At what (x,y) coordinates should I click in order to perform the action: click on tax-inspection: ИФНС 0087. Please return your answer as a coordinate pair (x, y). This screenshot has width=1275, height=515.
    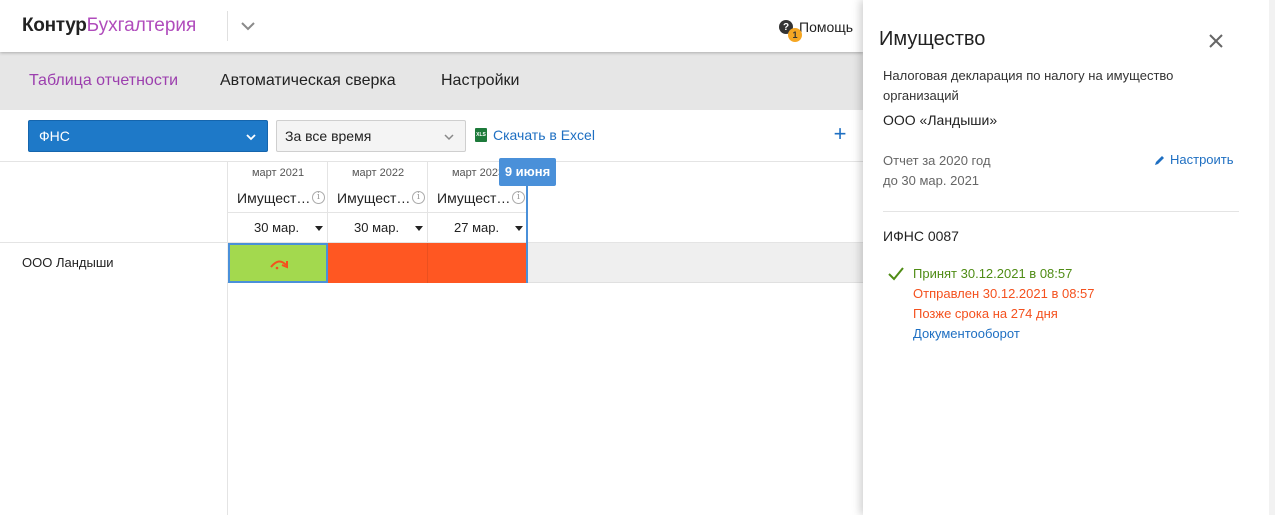
    Looking at the image, I should click on (921, 236).